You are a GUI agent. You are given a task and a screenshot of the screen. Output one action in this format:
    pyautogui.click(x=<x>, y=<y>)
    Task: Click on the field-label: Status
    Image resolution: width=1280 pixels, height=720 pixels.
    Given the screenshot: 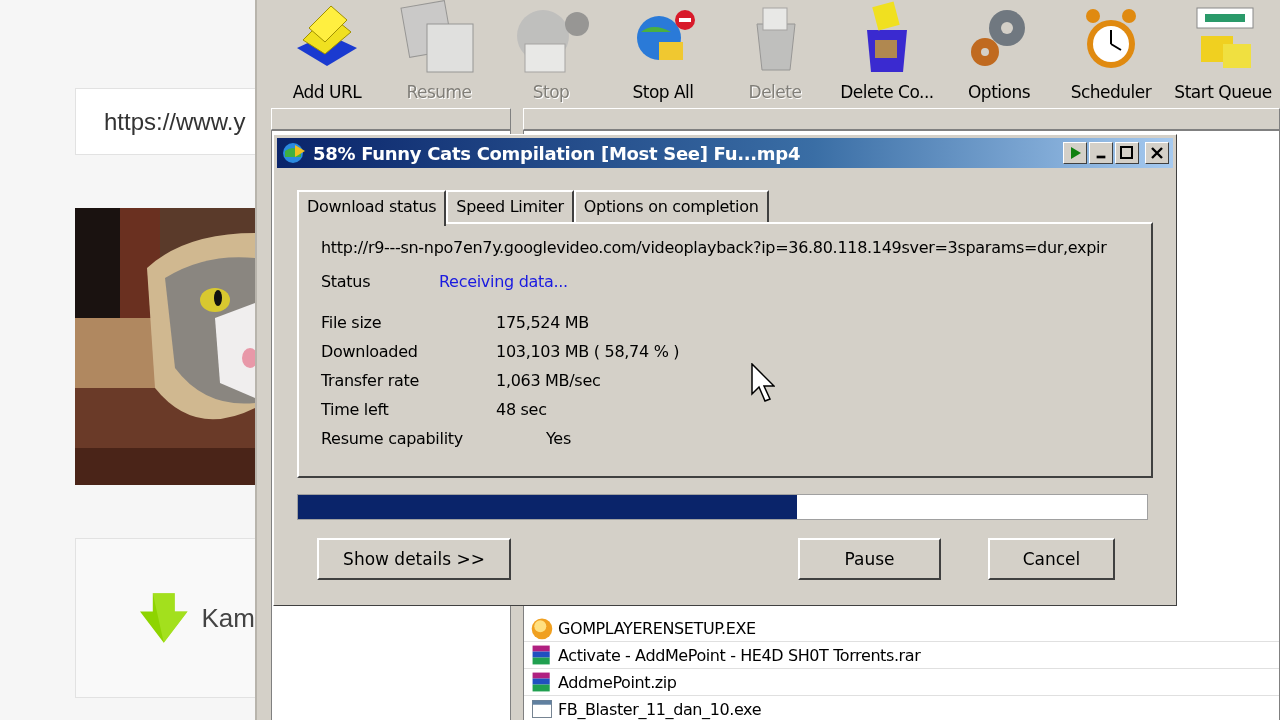 What is the action you would take?
    pyautogui.click(x=346, y=281)
    